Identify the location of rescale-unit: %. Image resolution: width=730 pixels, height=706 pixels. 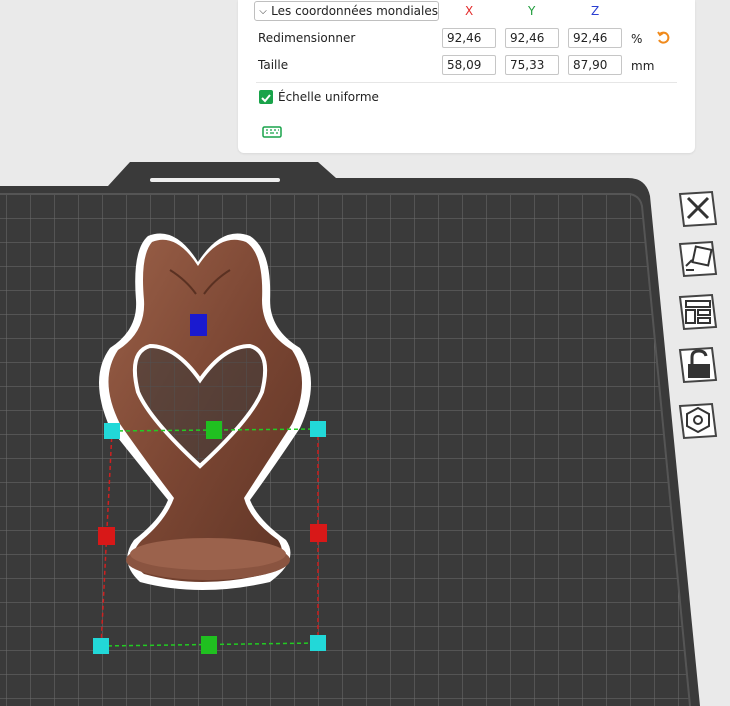
(637, 39).